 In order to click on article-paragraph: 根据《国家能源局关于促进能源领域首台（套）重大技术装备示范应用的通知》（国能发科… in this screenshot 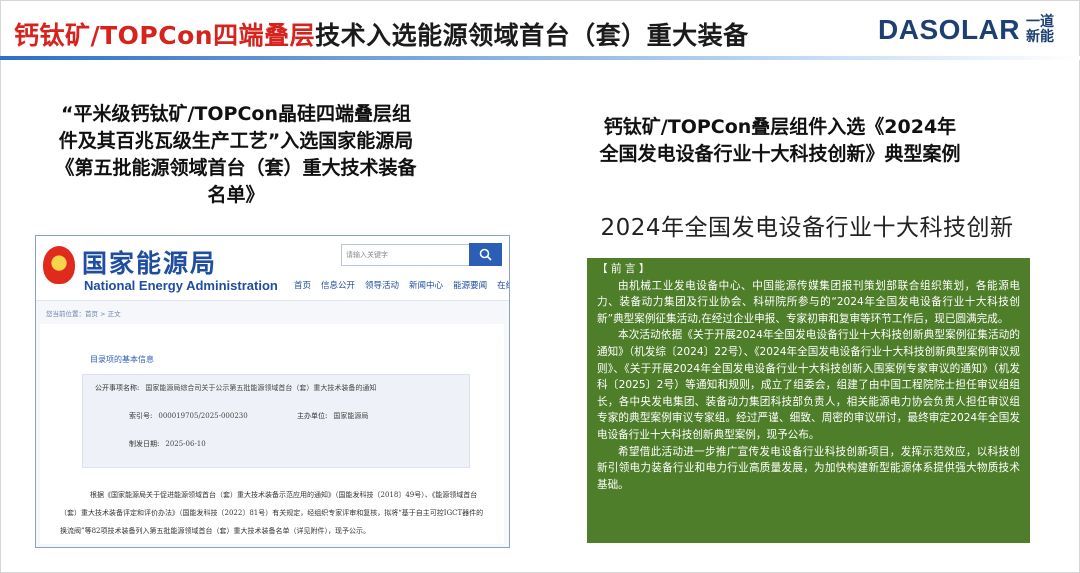, I will do `click(272, 513)`.